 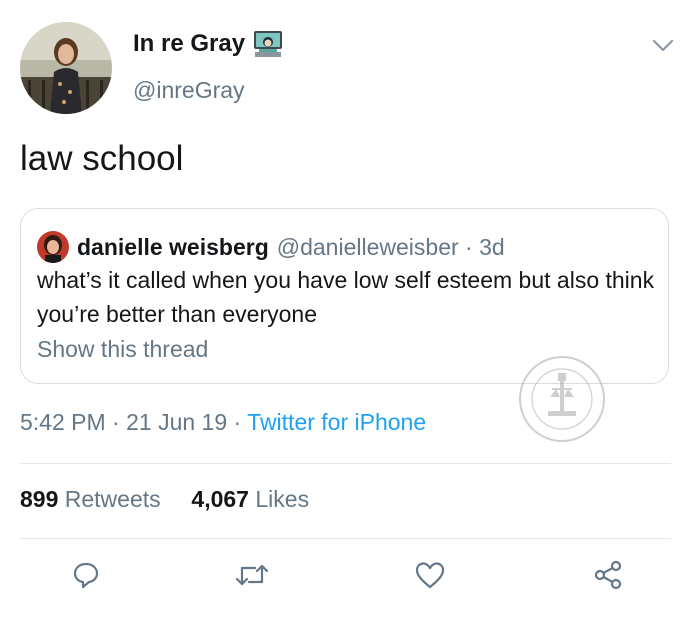 What do you see at coordinates (430, 575) in the screenshot?
I see `heart-icon` at bounding box center [430, 575].